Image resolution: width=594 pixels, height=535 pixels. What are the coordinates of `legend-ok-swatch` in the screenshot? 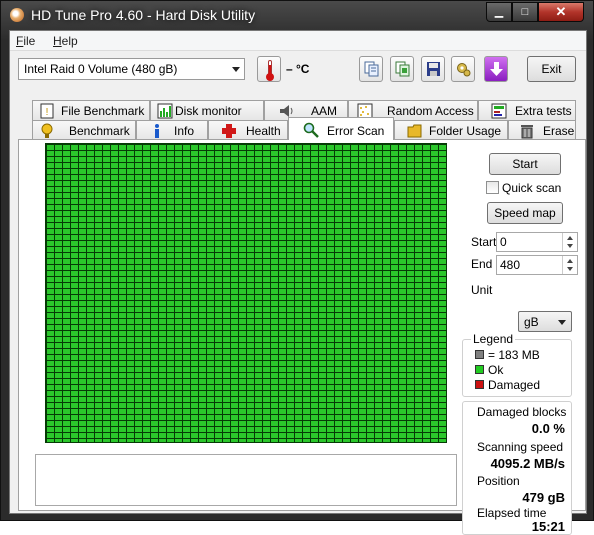 It's located at (479, 369).